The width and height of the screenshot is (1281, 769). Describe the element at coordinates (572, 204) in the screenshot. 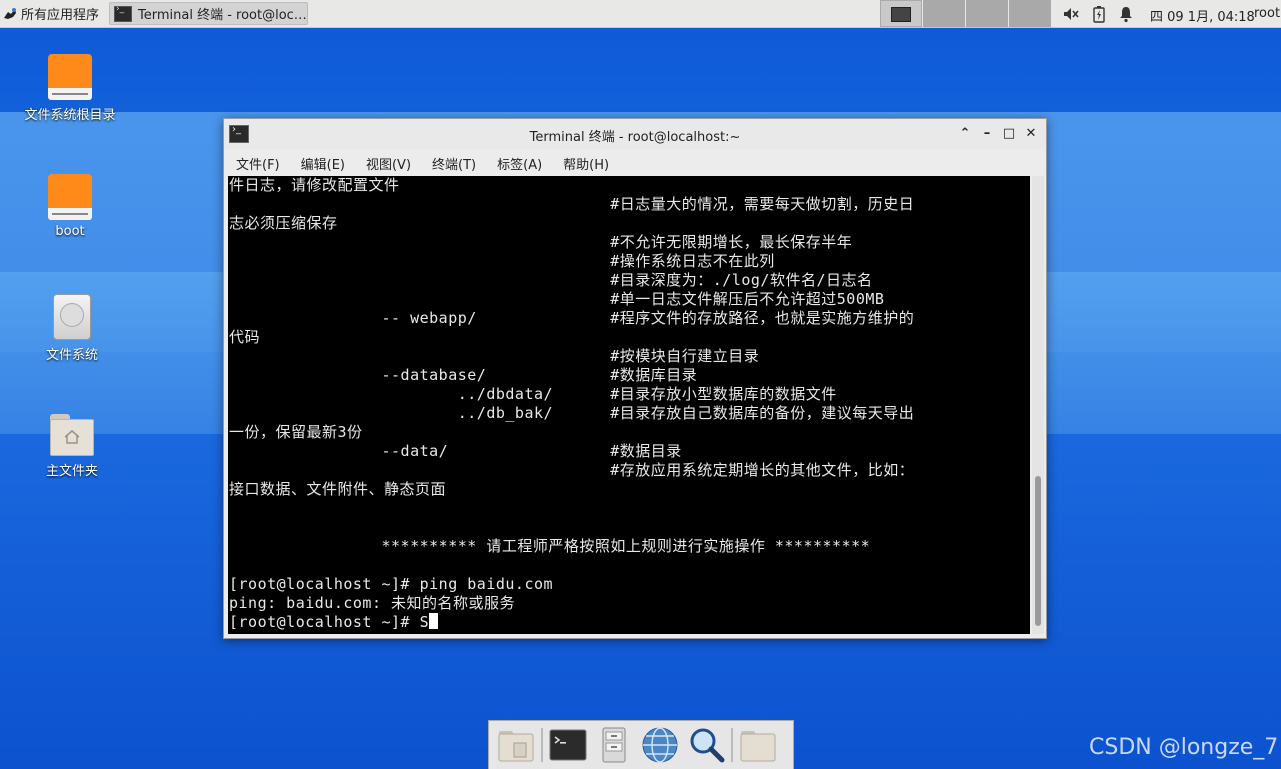

I see `terminal-line: #日志量大的情况，需要每天做切割，历史日` at that location.